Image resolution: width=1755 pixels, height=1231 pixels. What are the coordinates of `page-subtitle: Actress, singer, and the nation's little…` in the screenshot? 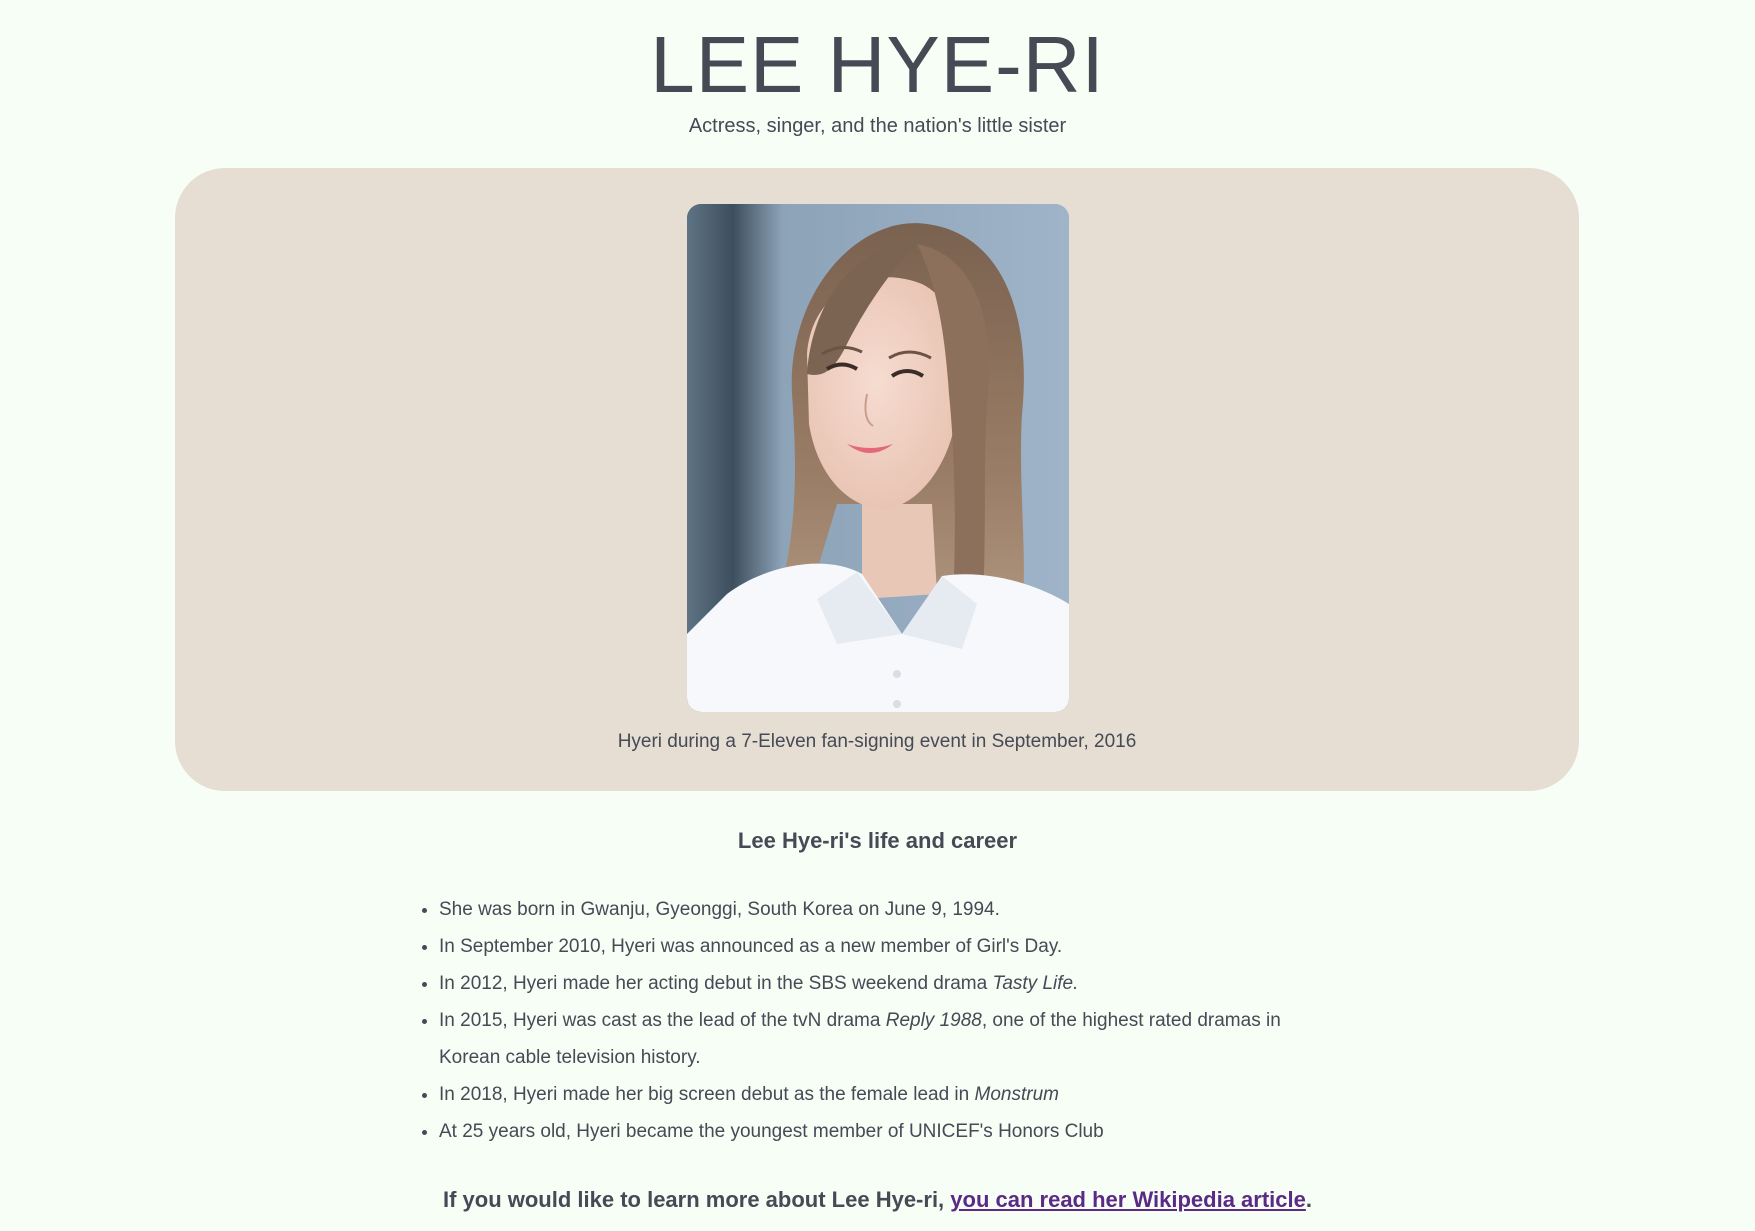 It's located at (877, 126).